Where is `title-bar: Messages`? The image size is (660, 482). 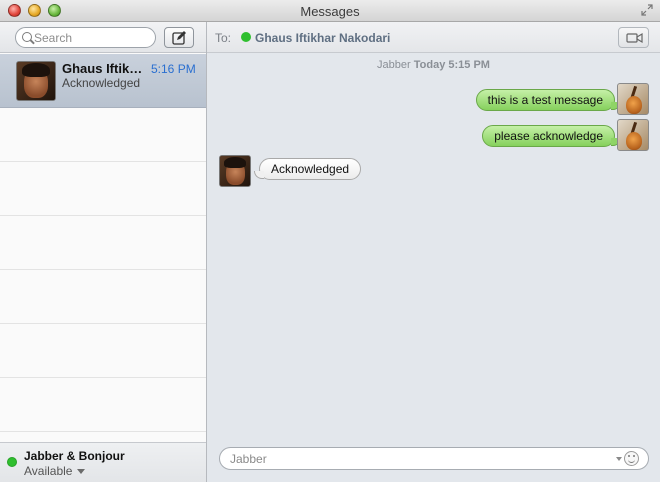 title-bar: Messages is located at coordinates (330, 11).